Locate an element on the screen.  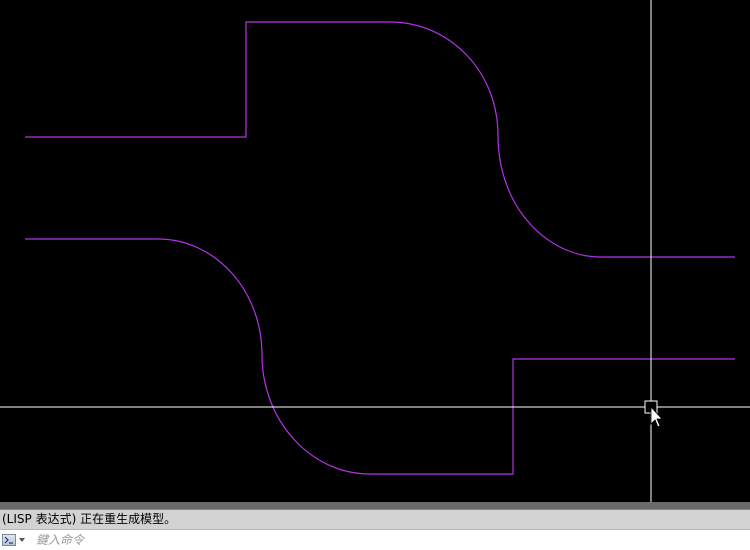
command-prompt-button is located at coordinates (16, 540).